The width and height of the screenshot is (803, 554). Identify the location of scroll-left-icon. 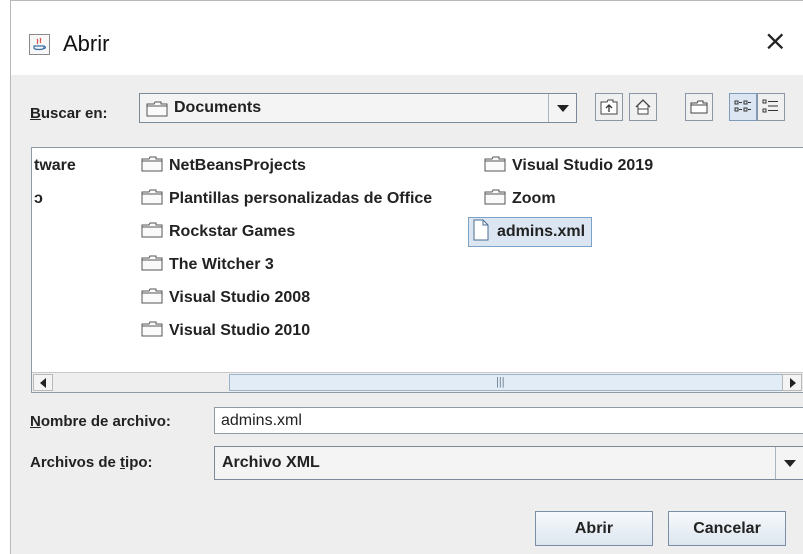
(43, 382).